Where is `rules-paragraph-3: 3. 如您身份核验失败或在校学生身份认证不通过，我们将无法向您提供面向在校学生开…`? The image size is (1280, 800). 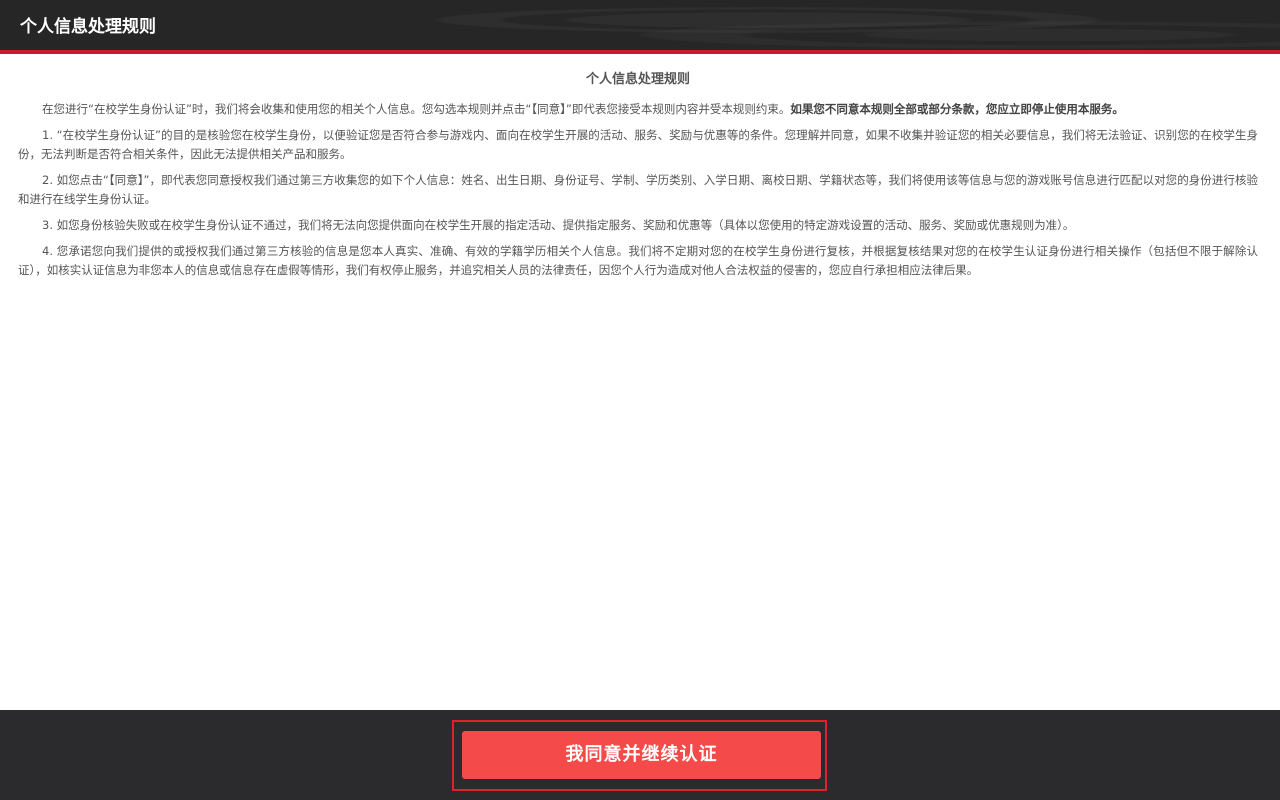 rules-paragraph-3: 3. 如您身份核验失败或在校学生身份认证不通过，我们将无法向您提供面向在校学生开… is located at coordinates (638, 225).